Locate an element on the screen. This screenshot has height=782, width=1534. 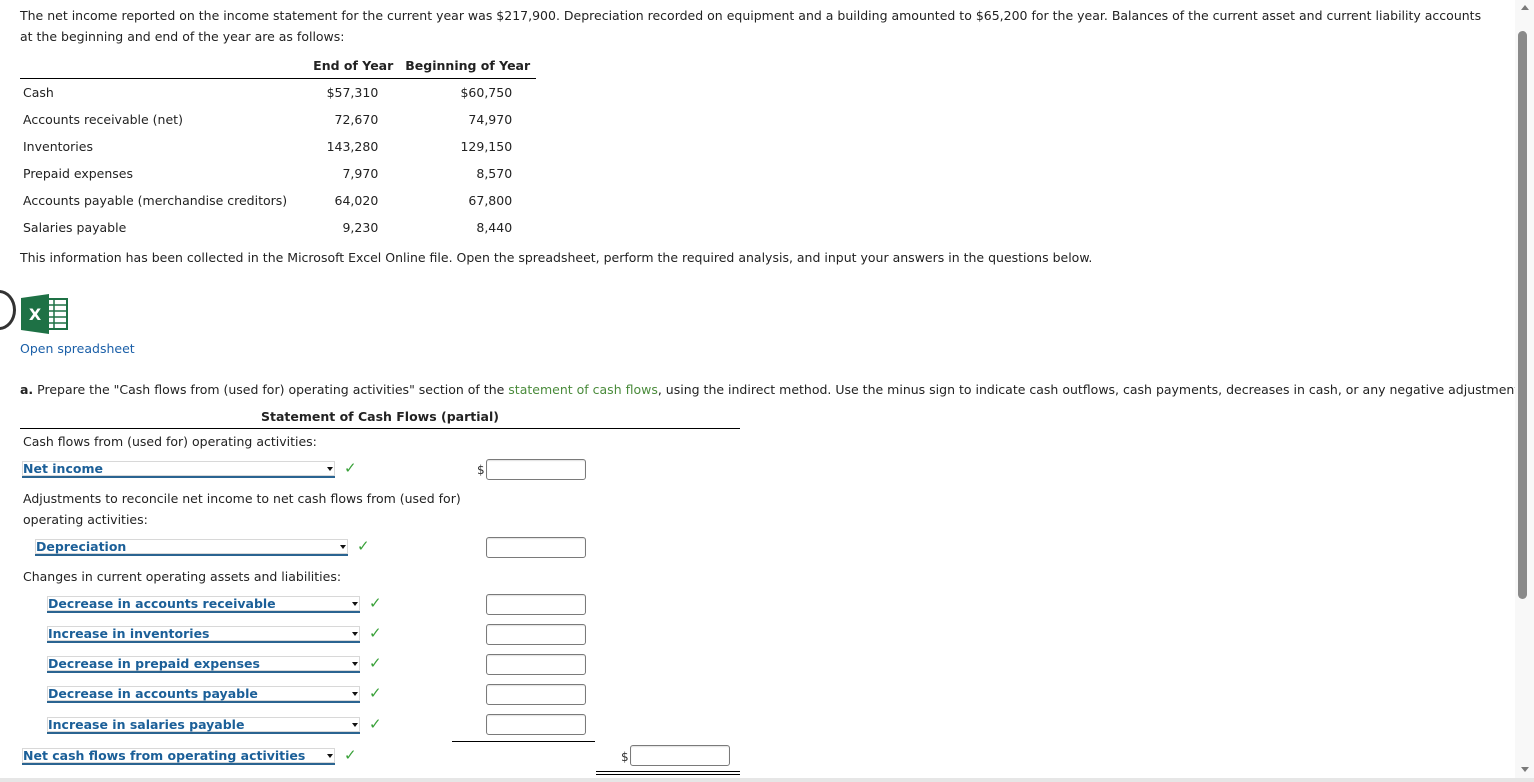
amount-input-net-cash-flows is located at coordinates (680, 755).